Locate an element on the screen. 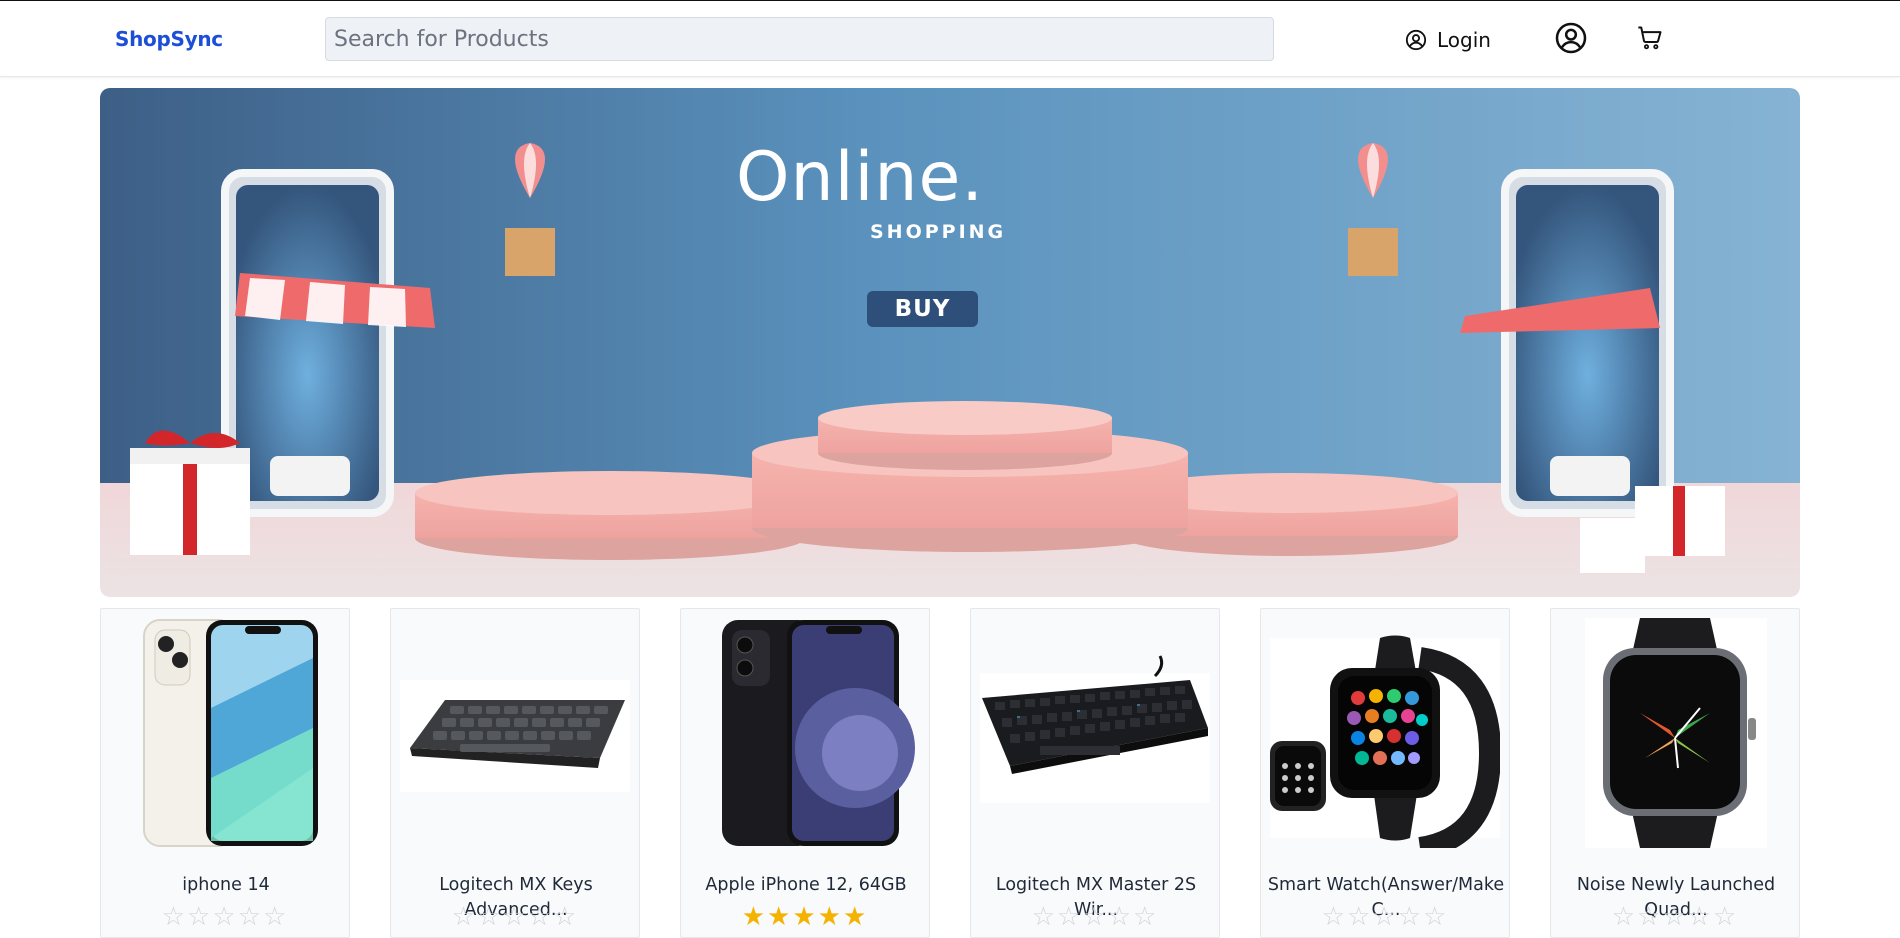 This screenshot has width=1900, height=938. product-image-mechanical-keyboard is located at coordinates (1095, 733).